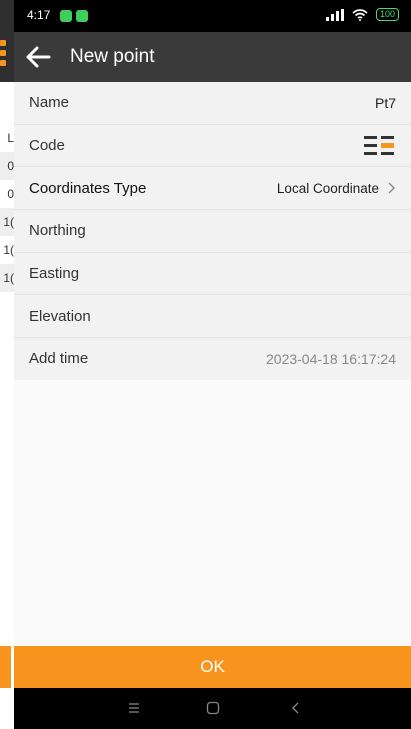  I want to click on elevation-label: Elevation, so click(60, 316).